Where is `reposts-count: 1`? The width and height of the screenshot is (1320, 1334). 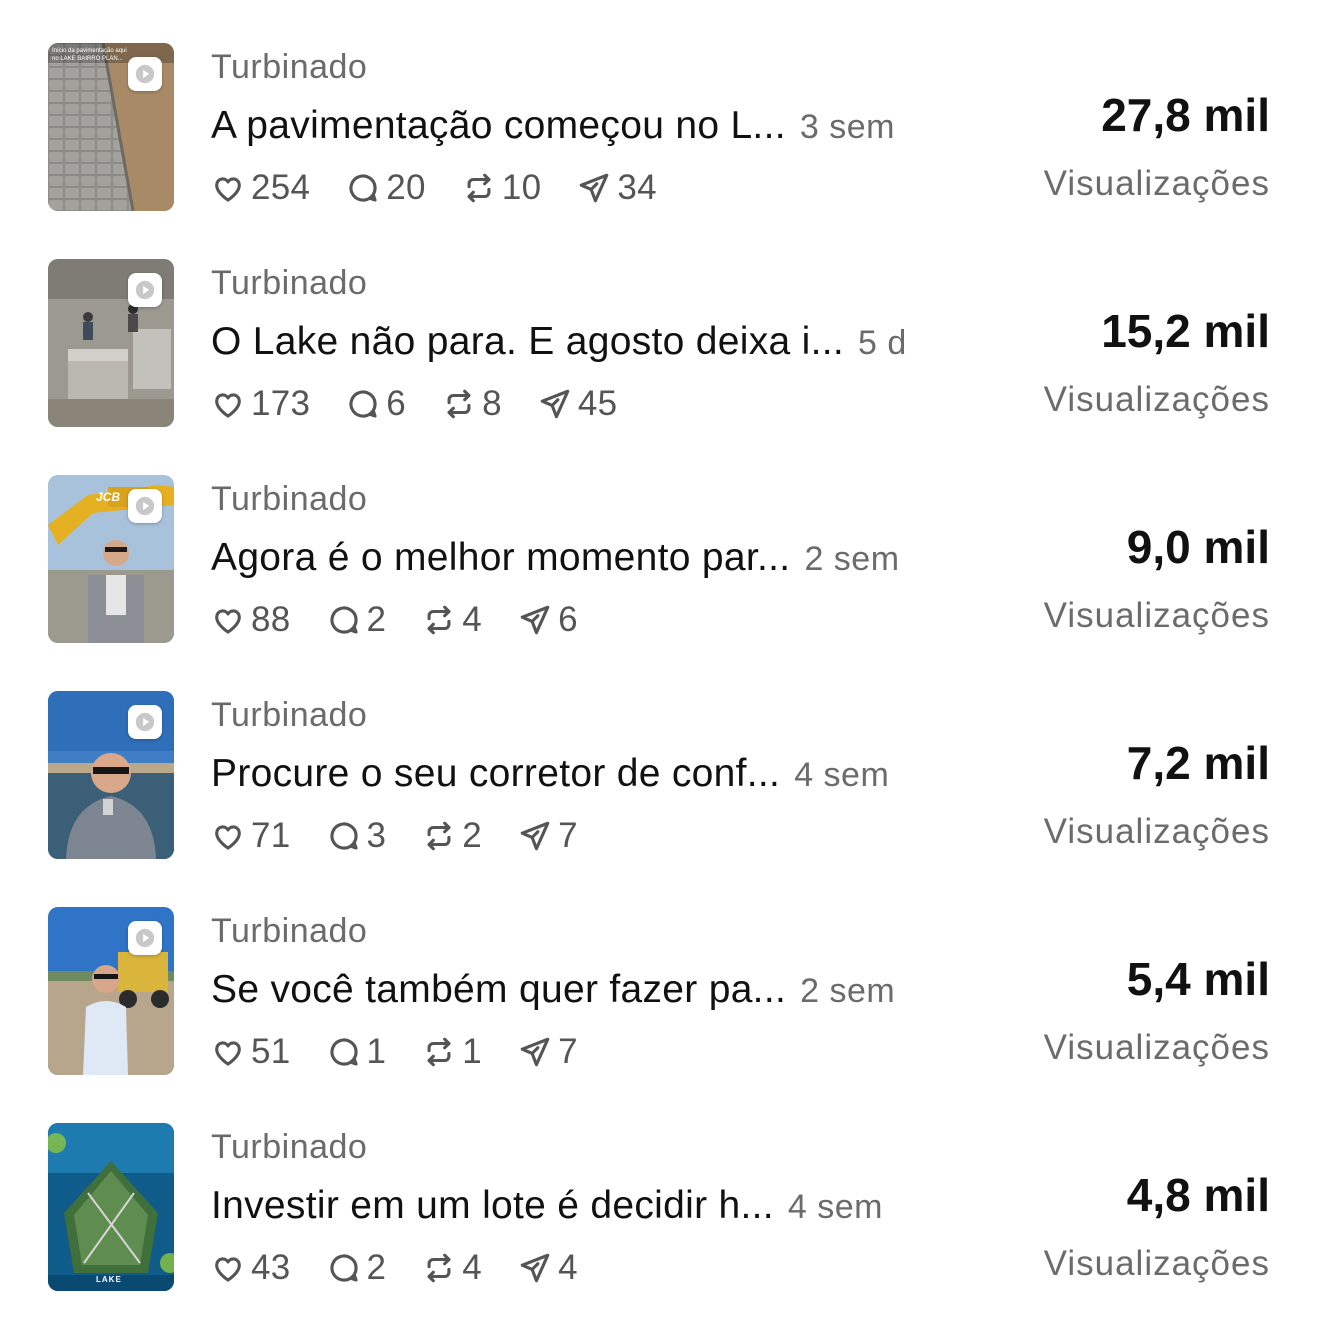
reposts-count: 1 is located at coordinates (472, 1051).